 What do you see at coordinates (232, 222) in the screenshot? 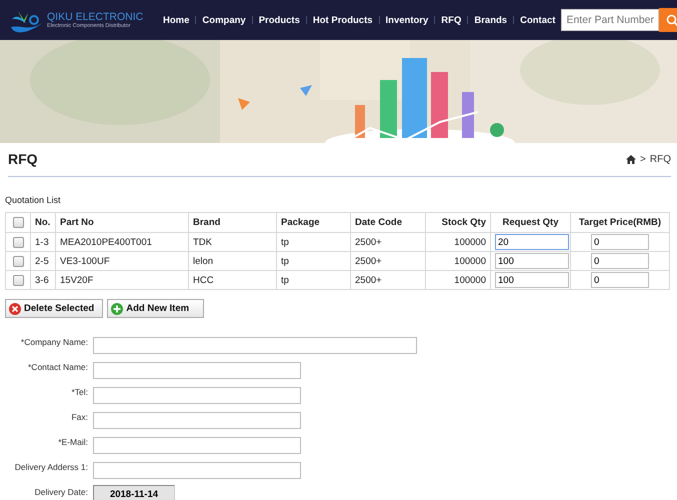
I see `column-header: Brand` at bounding box center [232, 222].